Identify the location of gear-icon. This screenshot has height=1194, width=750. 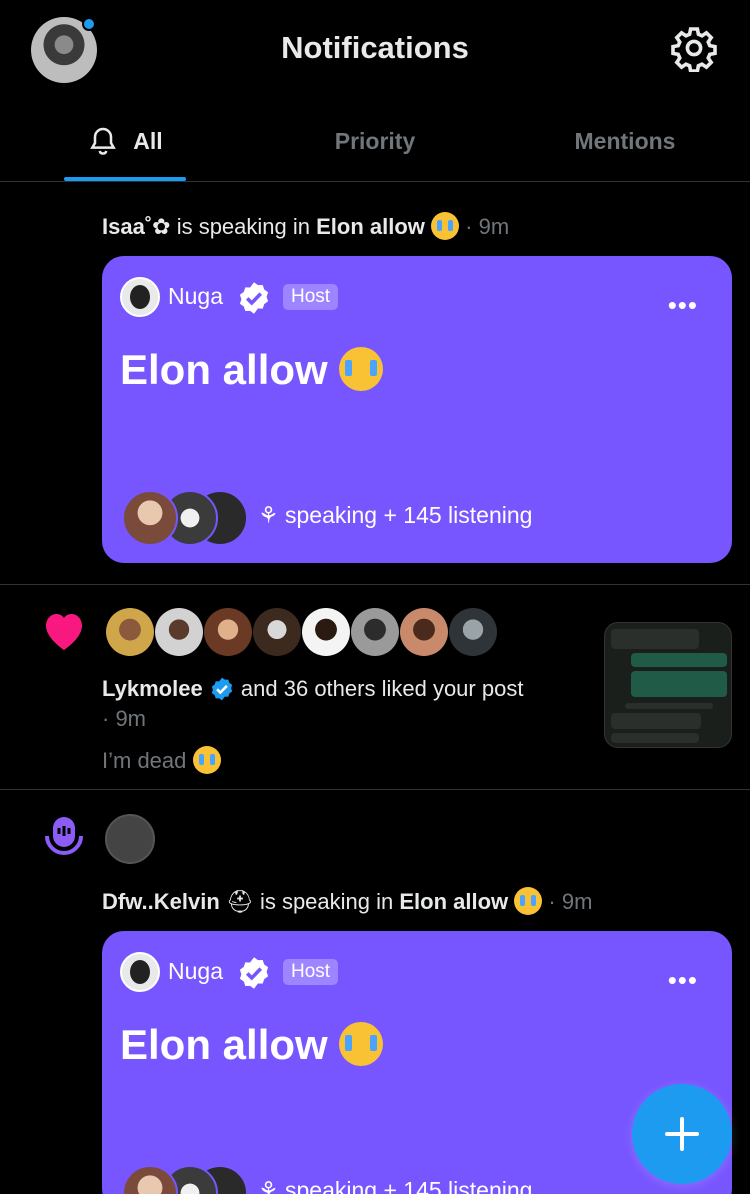
(694, 48).